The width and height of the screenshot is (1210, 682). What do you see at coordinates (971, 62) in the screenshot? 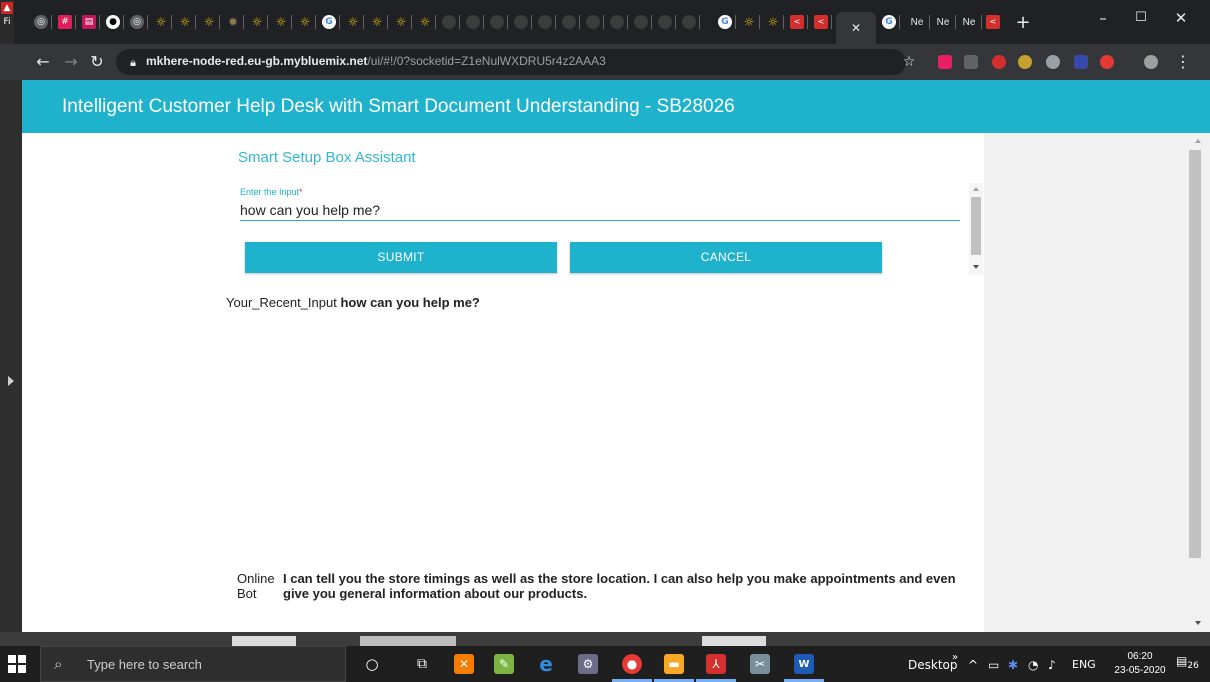
I see `qr-icon` at bounding box center [971, 62].